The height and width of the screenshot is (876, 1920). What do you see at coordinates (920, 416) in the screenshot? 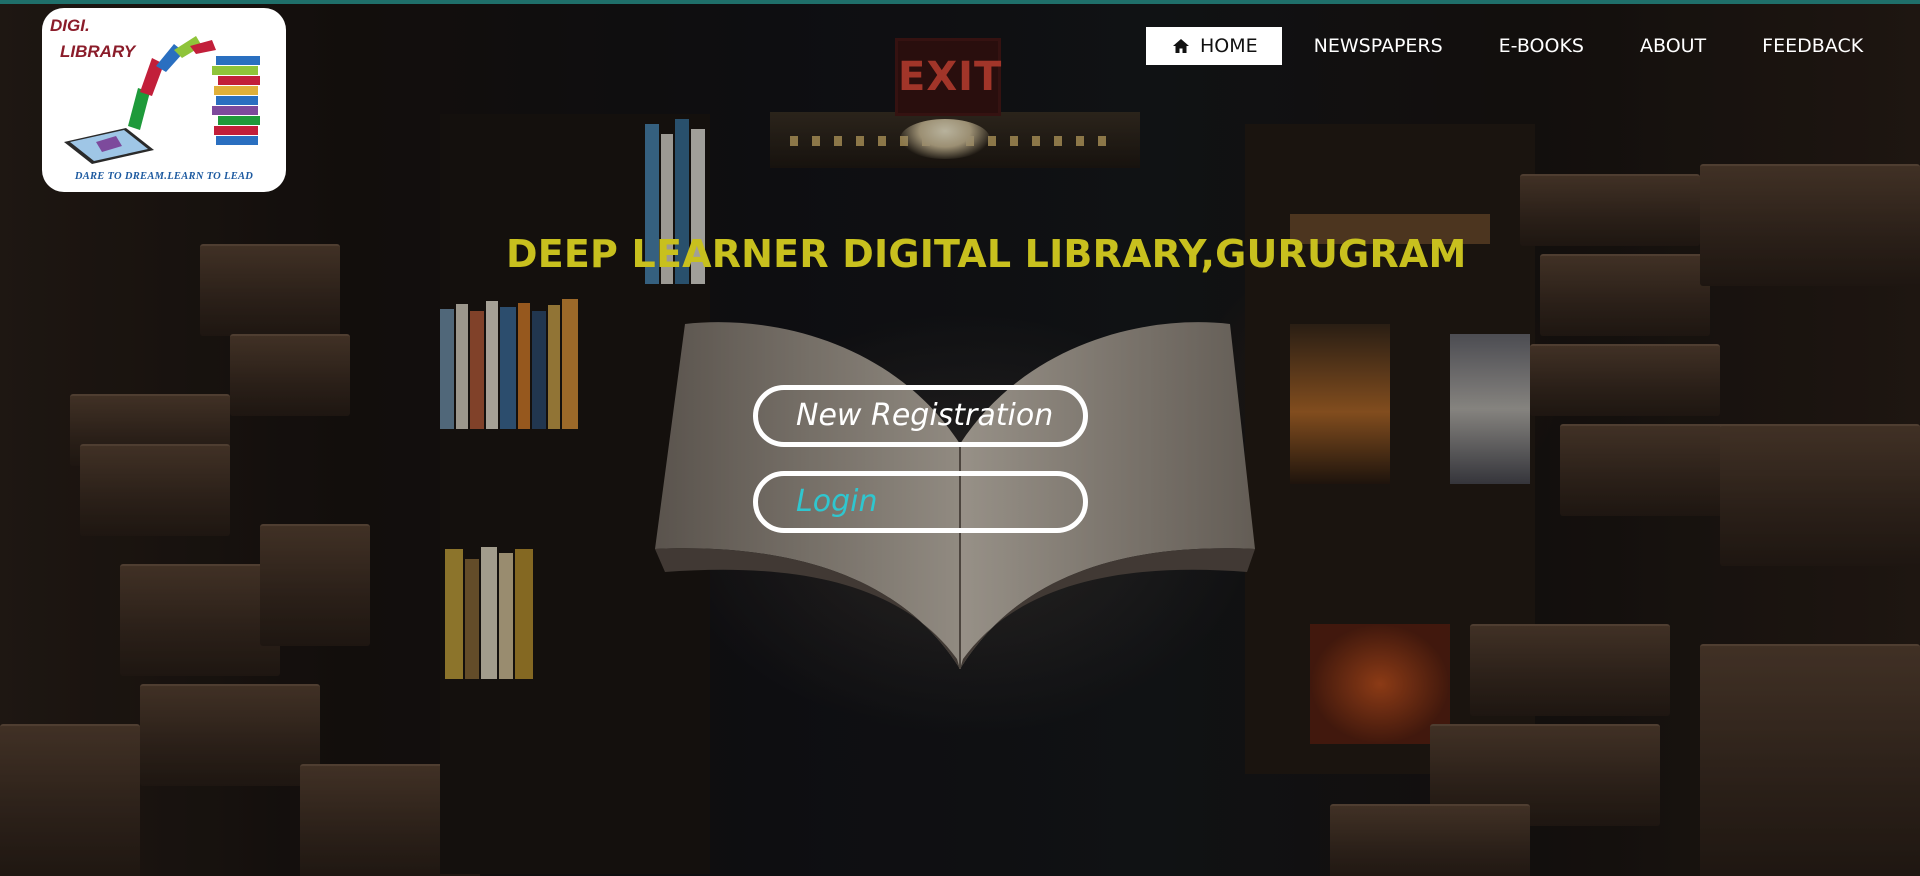
I see `new-registration-button: New Registration` at bounding box center [920, 416].